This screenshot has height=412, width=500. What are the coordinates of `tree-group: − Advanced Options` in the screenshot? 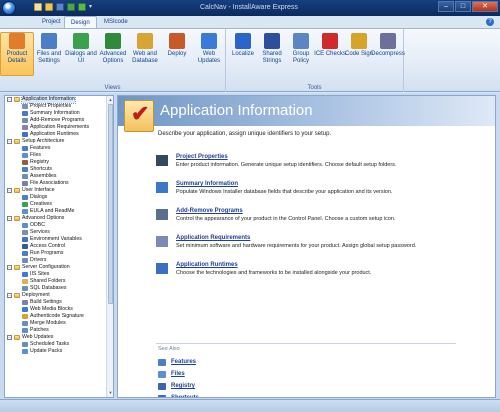 It's located at (56, 218).